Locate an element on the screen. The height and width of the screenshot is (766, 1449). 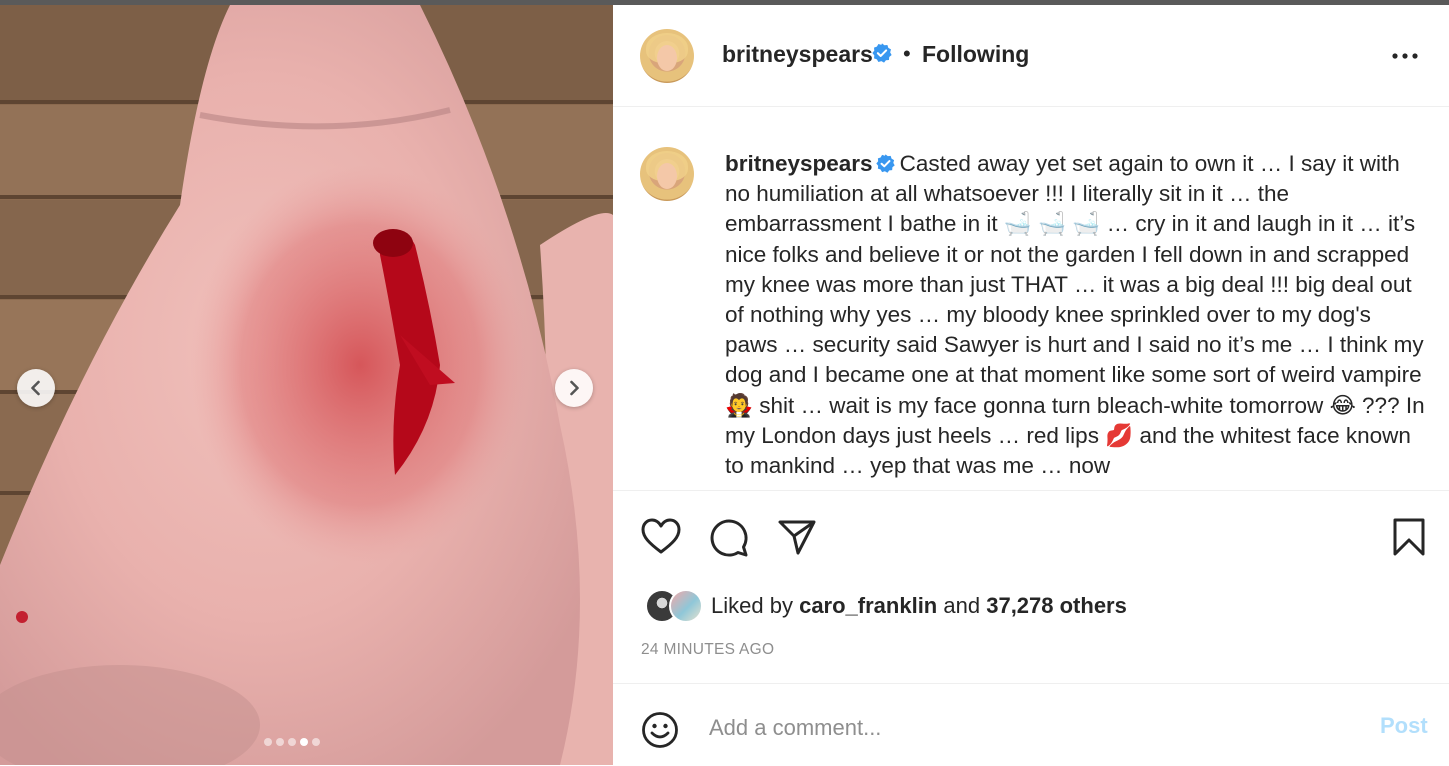
prev-slide-button is located at coordinates (36, 388).